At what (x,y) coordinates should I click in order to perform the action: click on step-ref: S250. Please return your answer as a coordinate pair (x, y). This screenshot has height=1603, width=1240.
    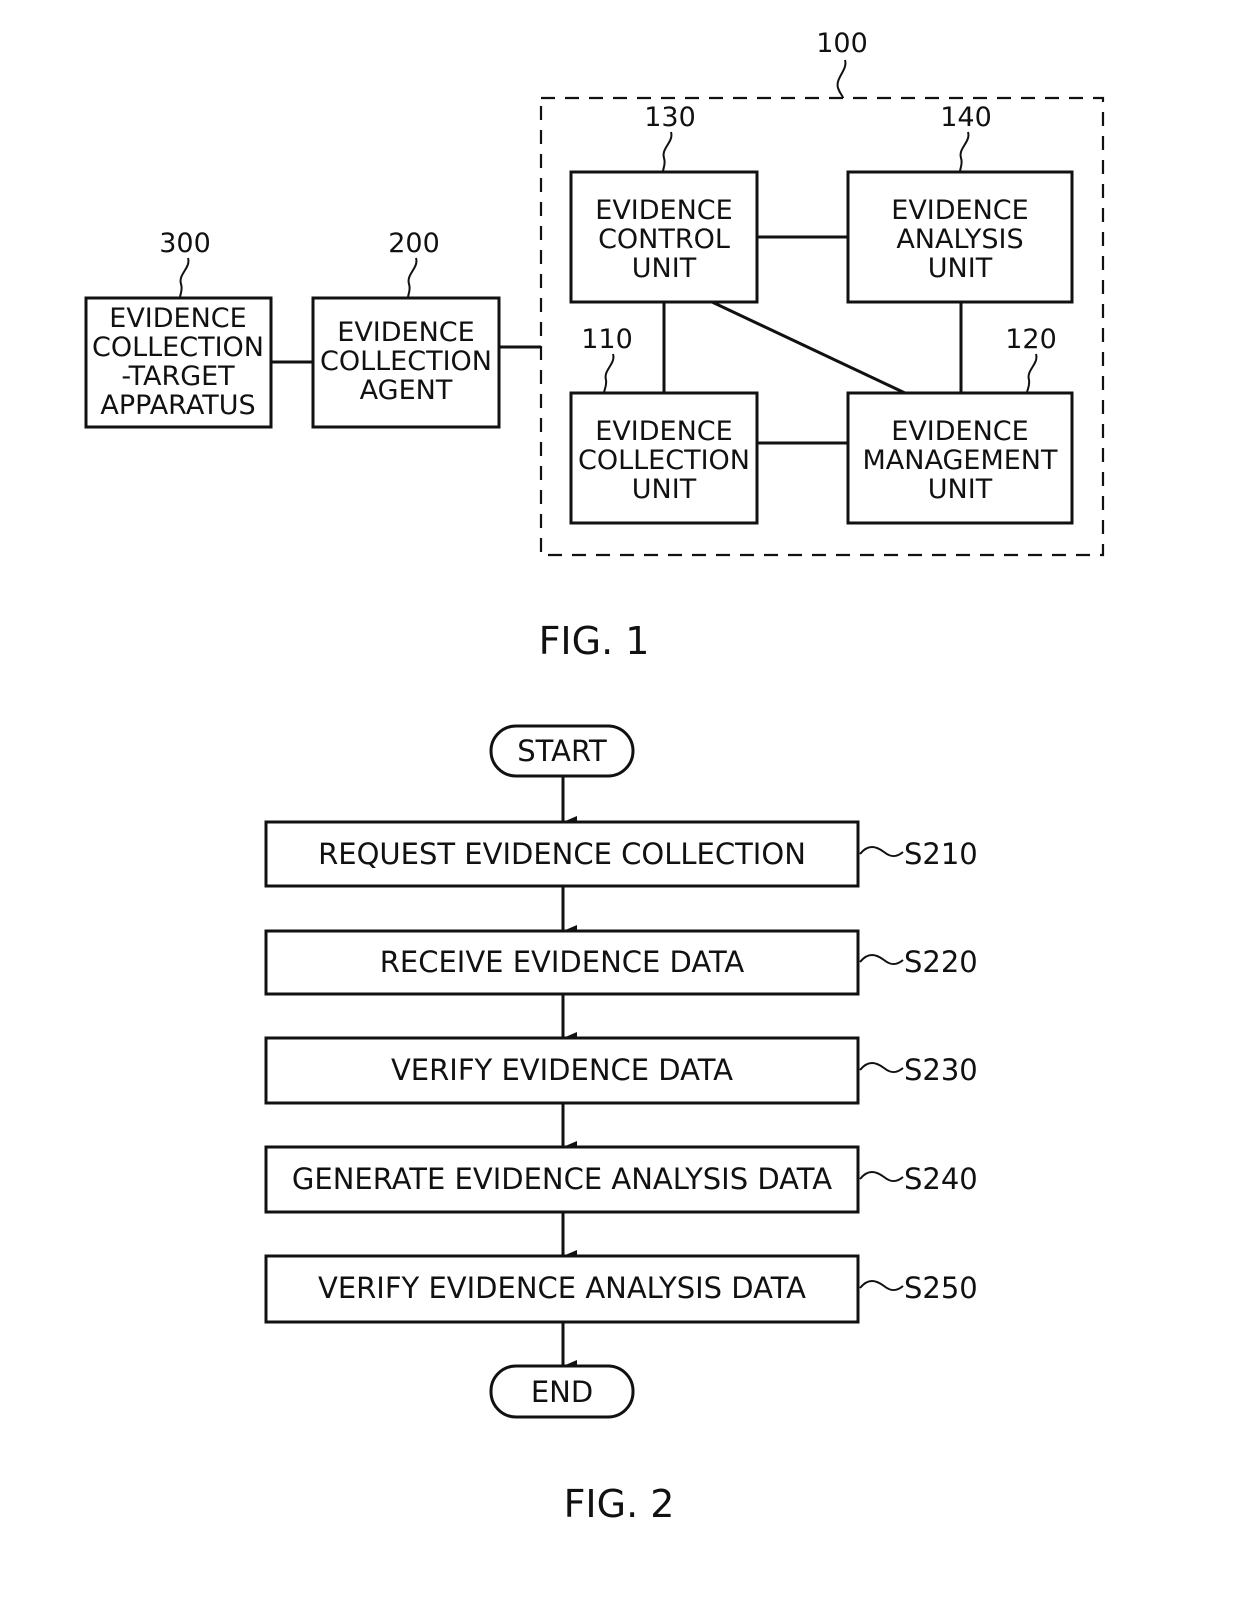
    Looking at the image, I should click on (941, 1288).